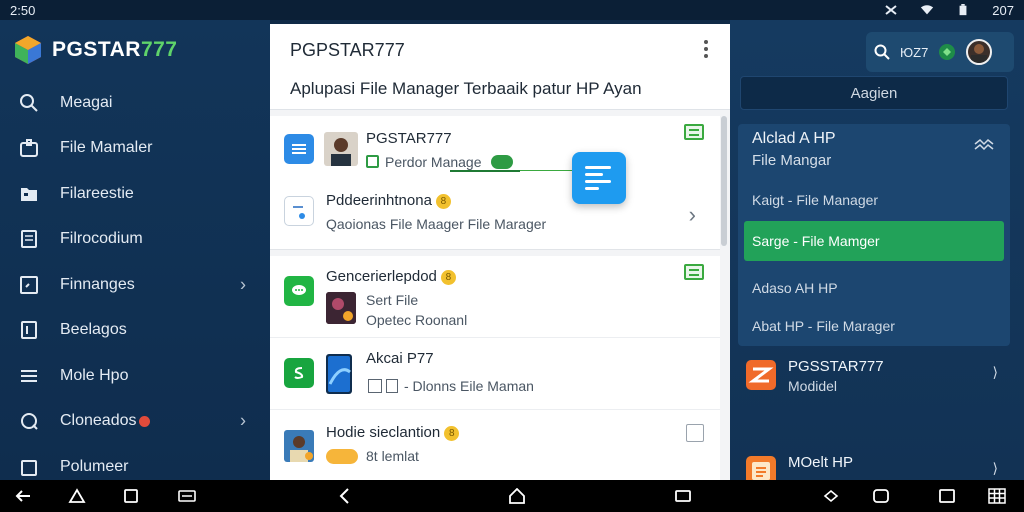  I want to click on item-subtitle: 8t lemlat, so click(372, 456).